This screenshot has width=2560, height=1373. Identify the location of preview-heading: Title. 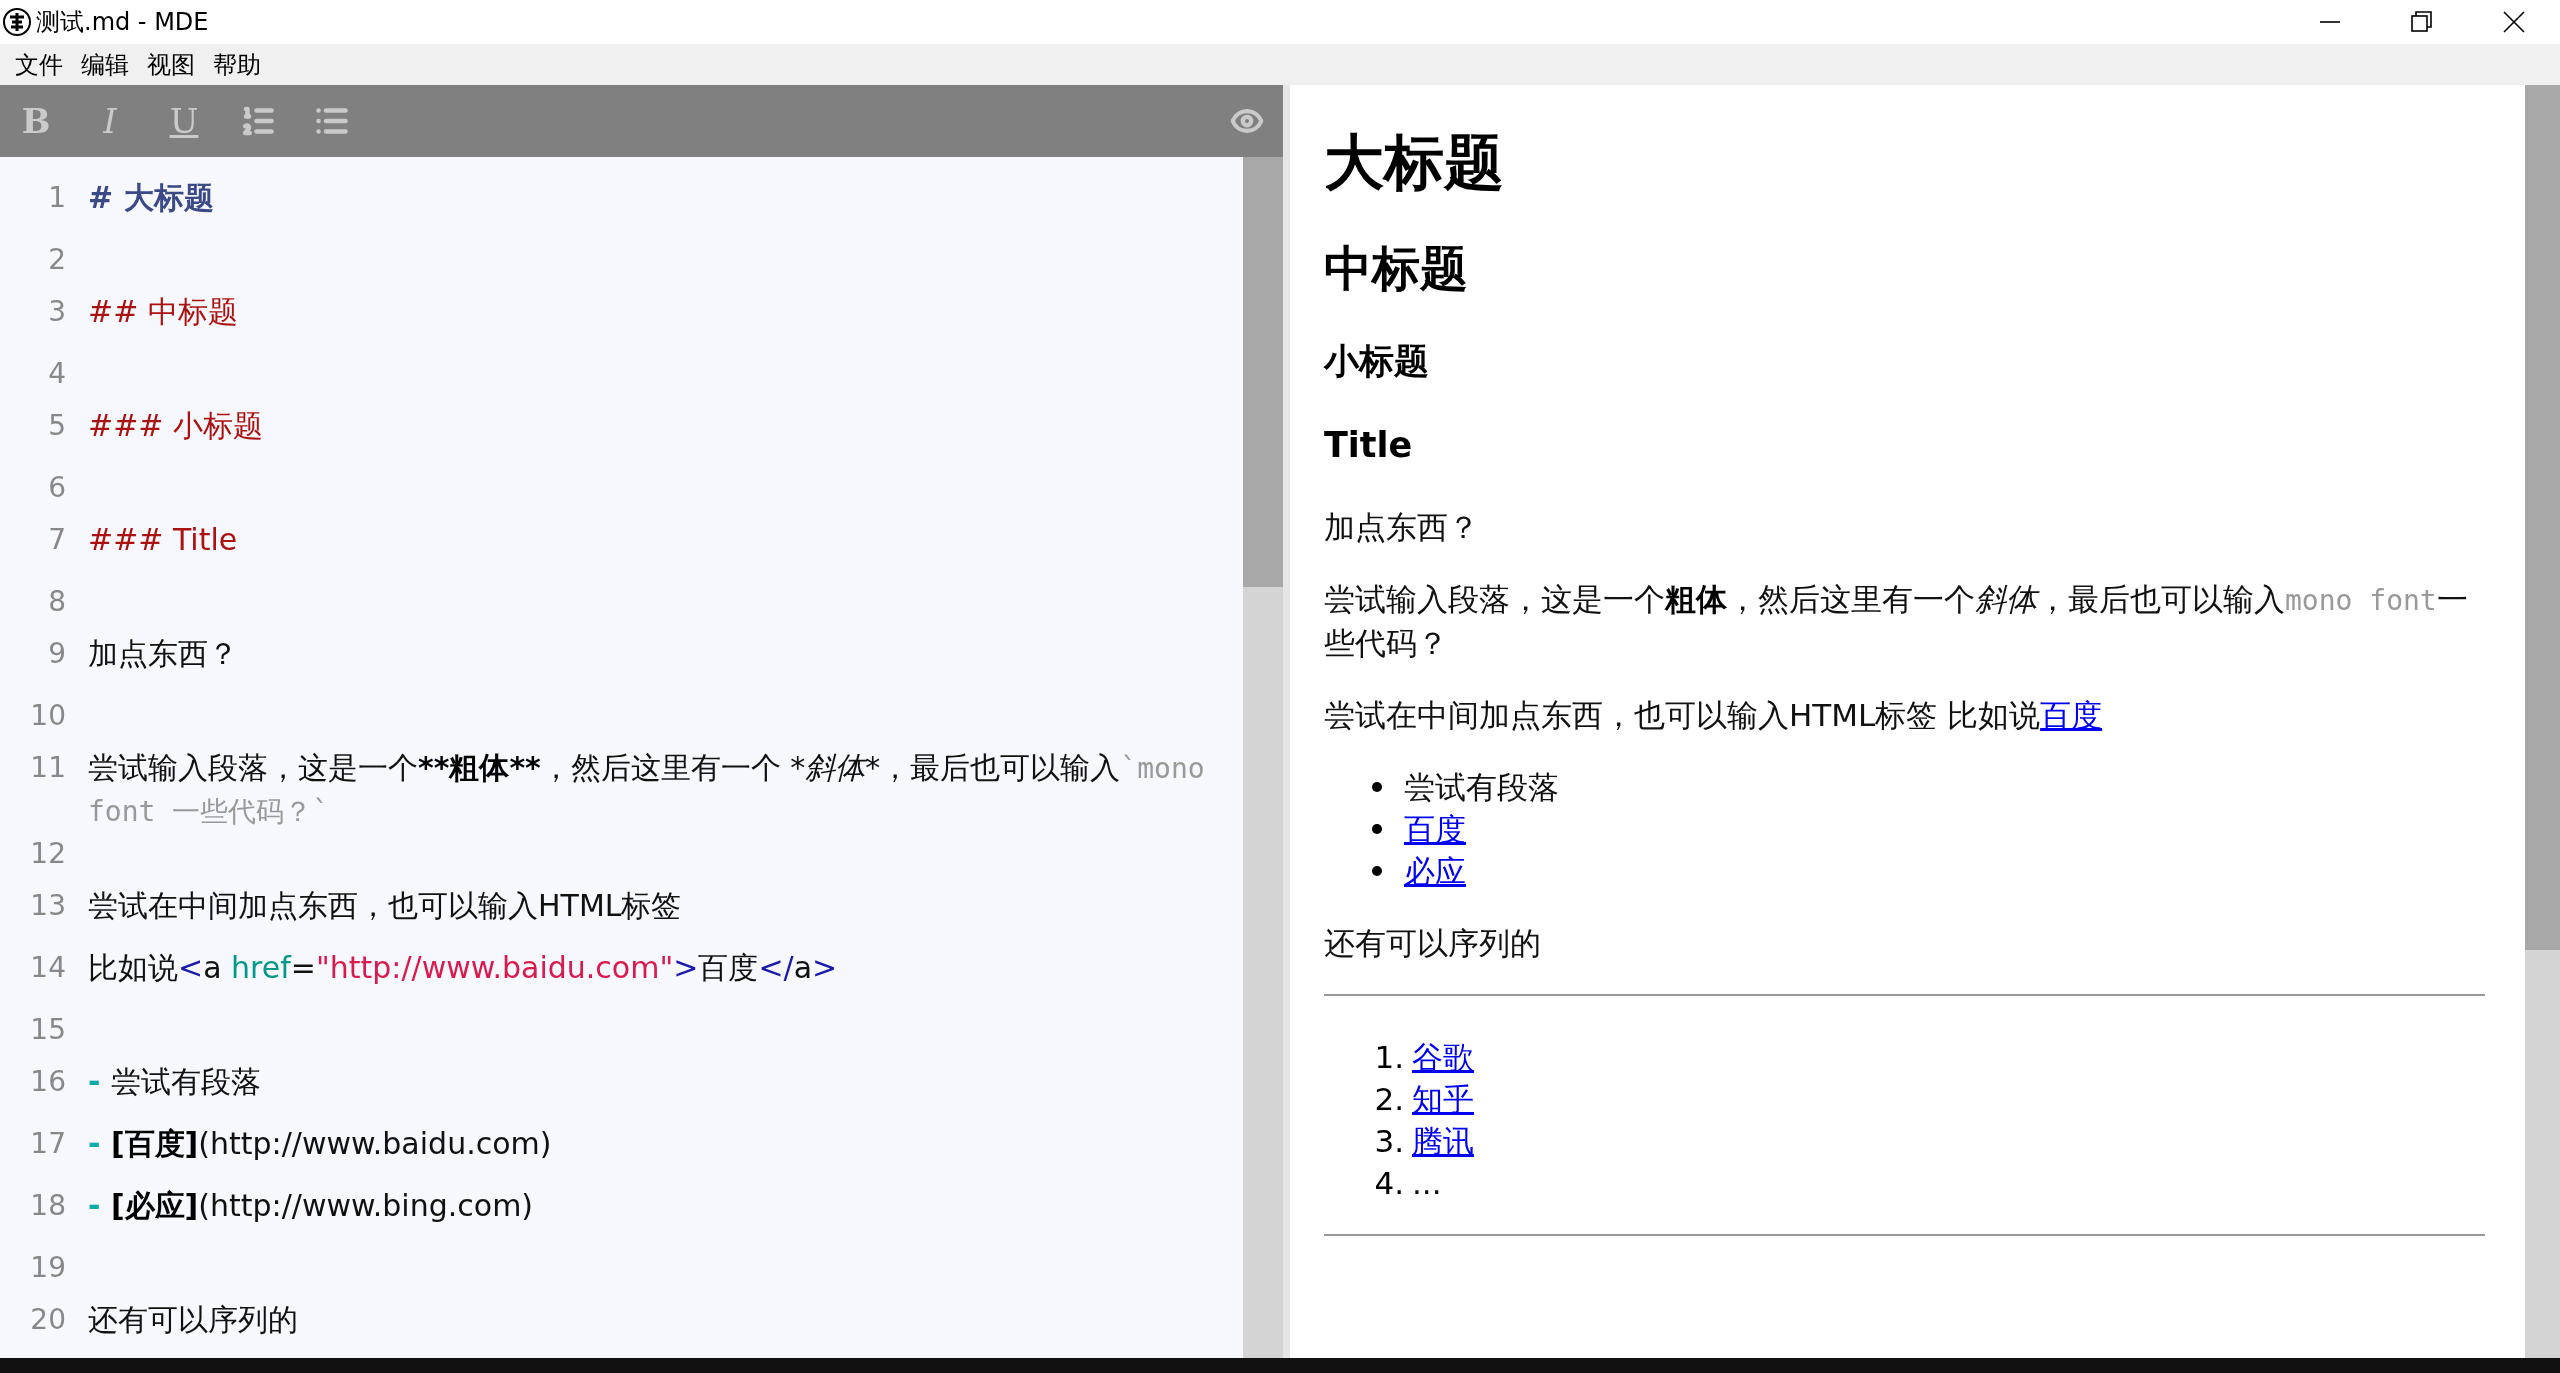
(1369, 445).